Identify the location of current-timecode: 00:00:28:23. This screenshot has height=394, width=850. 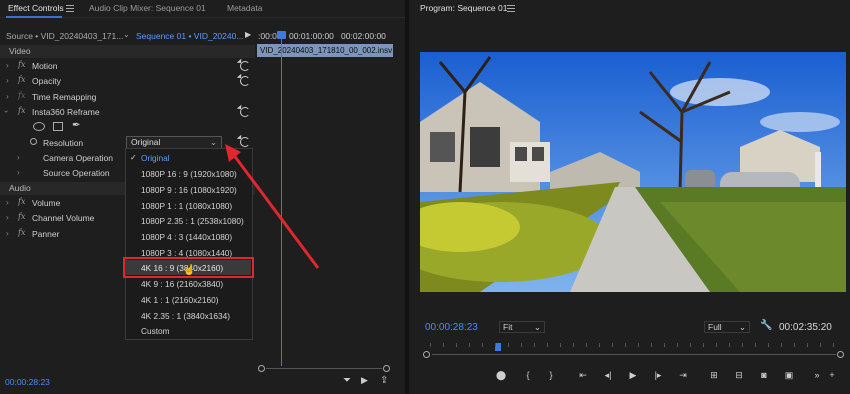
(451, 327).